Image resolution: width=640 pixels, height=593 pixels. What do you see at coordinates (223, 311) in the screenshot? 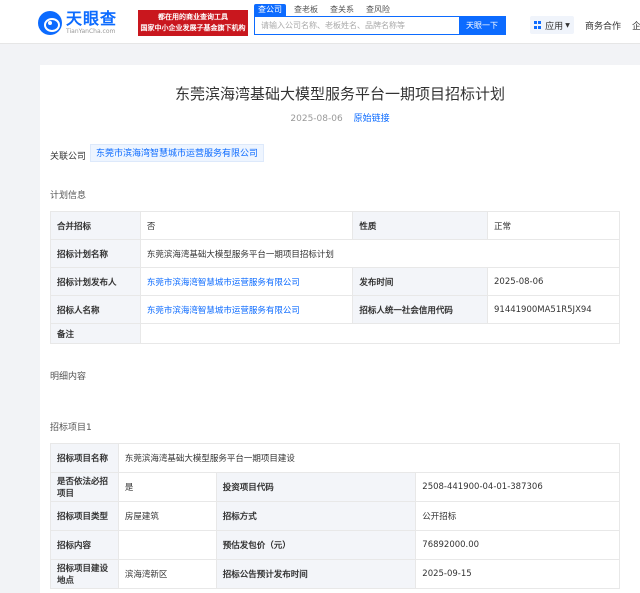
I see `tenderer-link: 东莞市滨海湾智慧城市运营服务有限公司` at bounding box center [223, 311].